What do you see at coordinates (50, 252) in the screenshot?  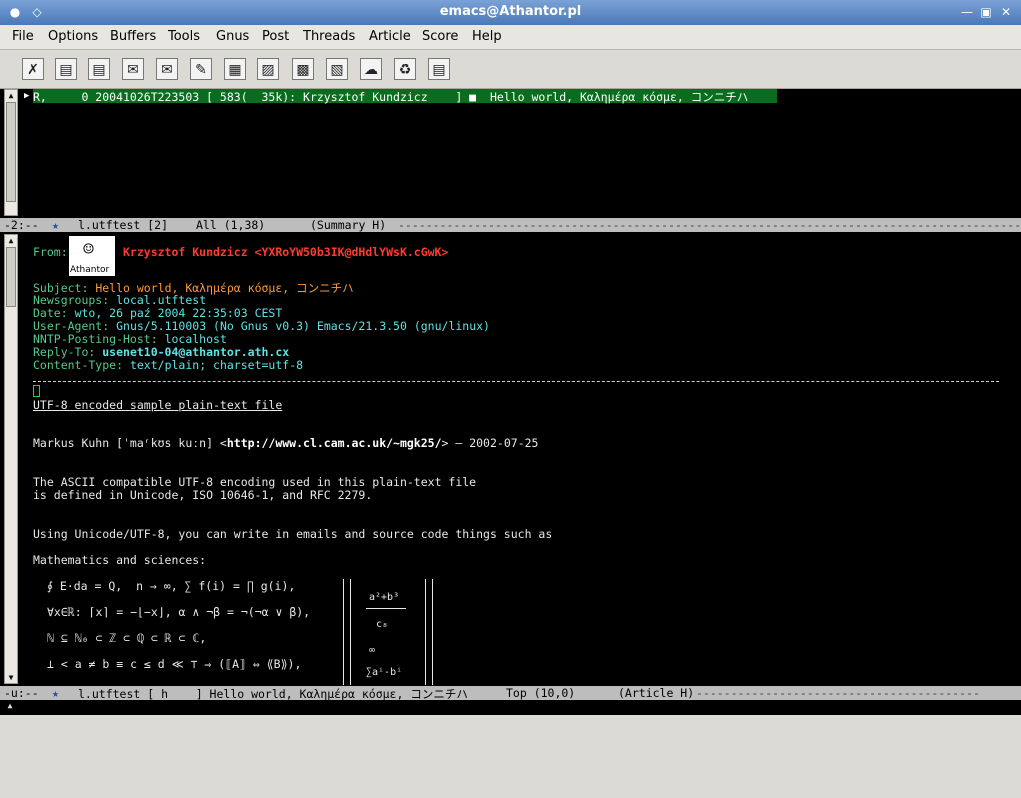 I see `header-from: From:` at bounding box center [50, 252].